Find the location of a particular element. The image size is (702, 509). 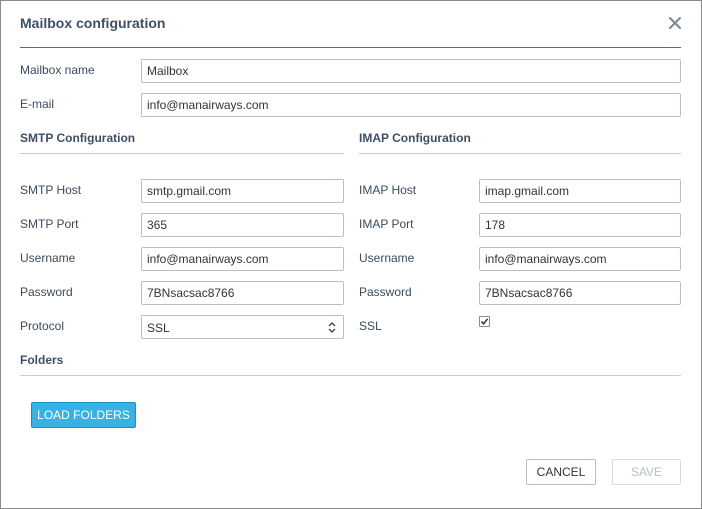

imap-ssl-checkbox is located at coordinates (484, 321).